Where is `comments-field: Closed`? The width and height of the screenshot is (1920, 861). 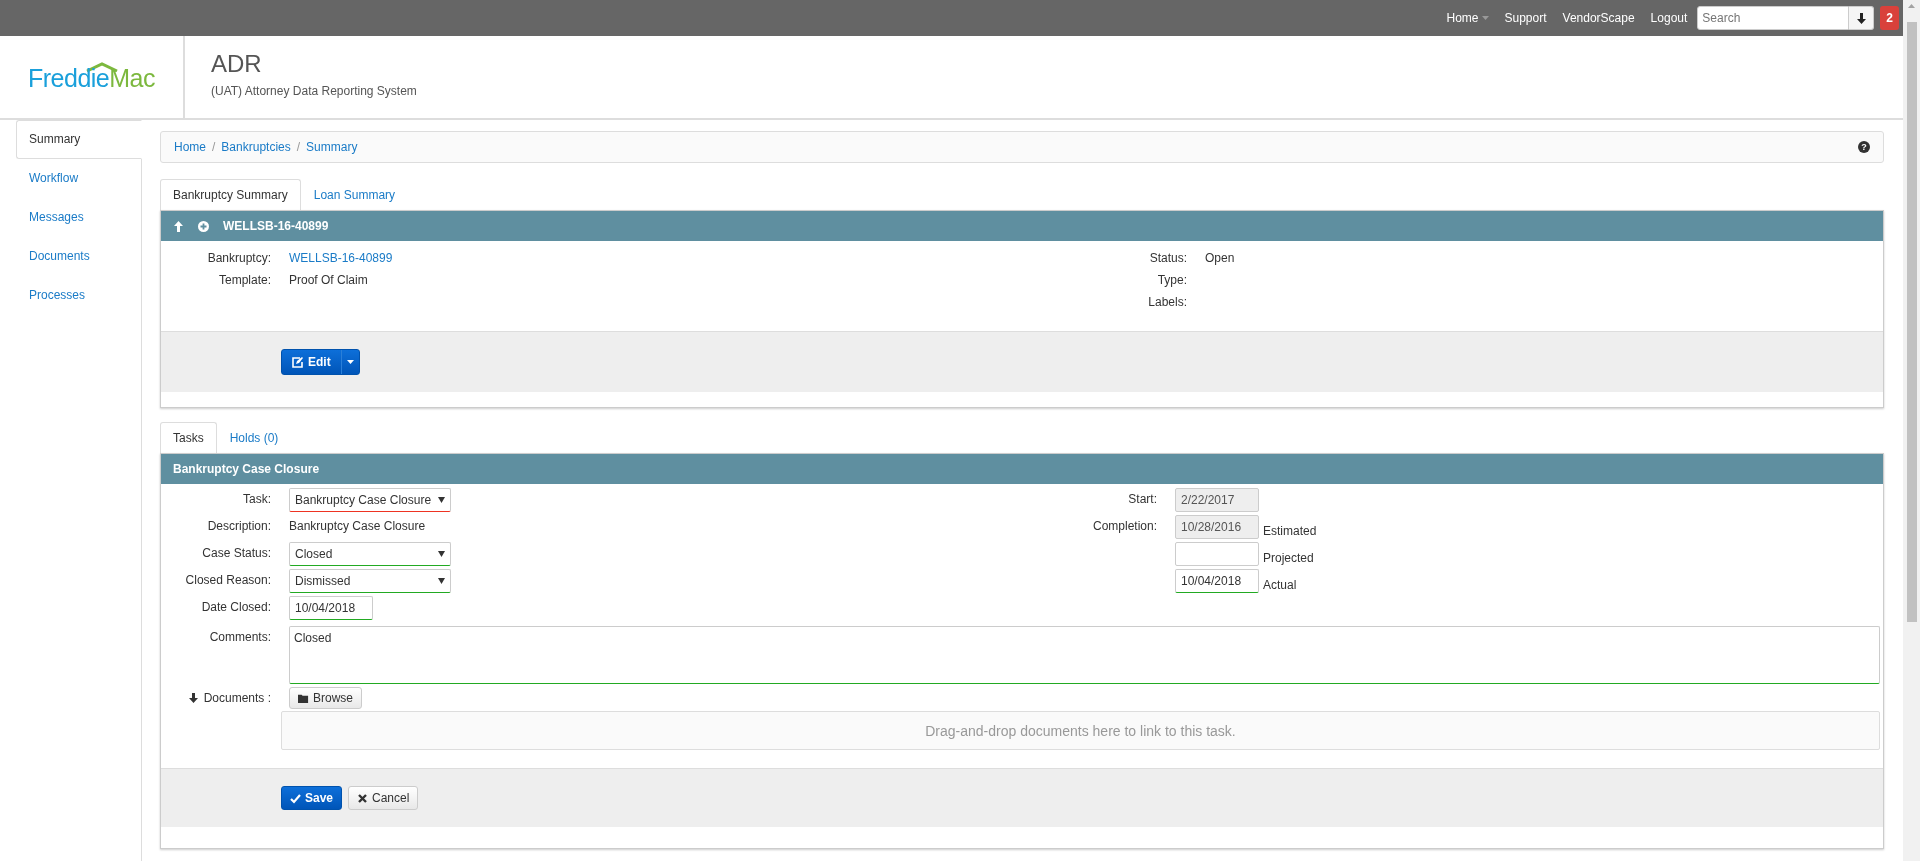 comments-field: Closed is located at coordinates (1084, 655).